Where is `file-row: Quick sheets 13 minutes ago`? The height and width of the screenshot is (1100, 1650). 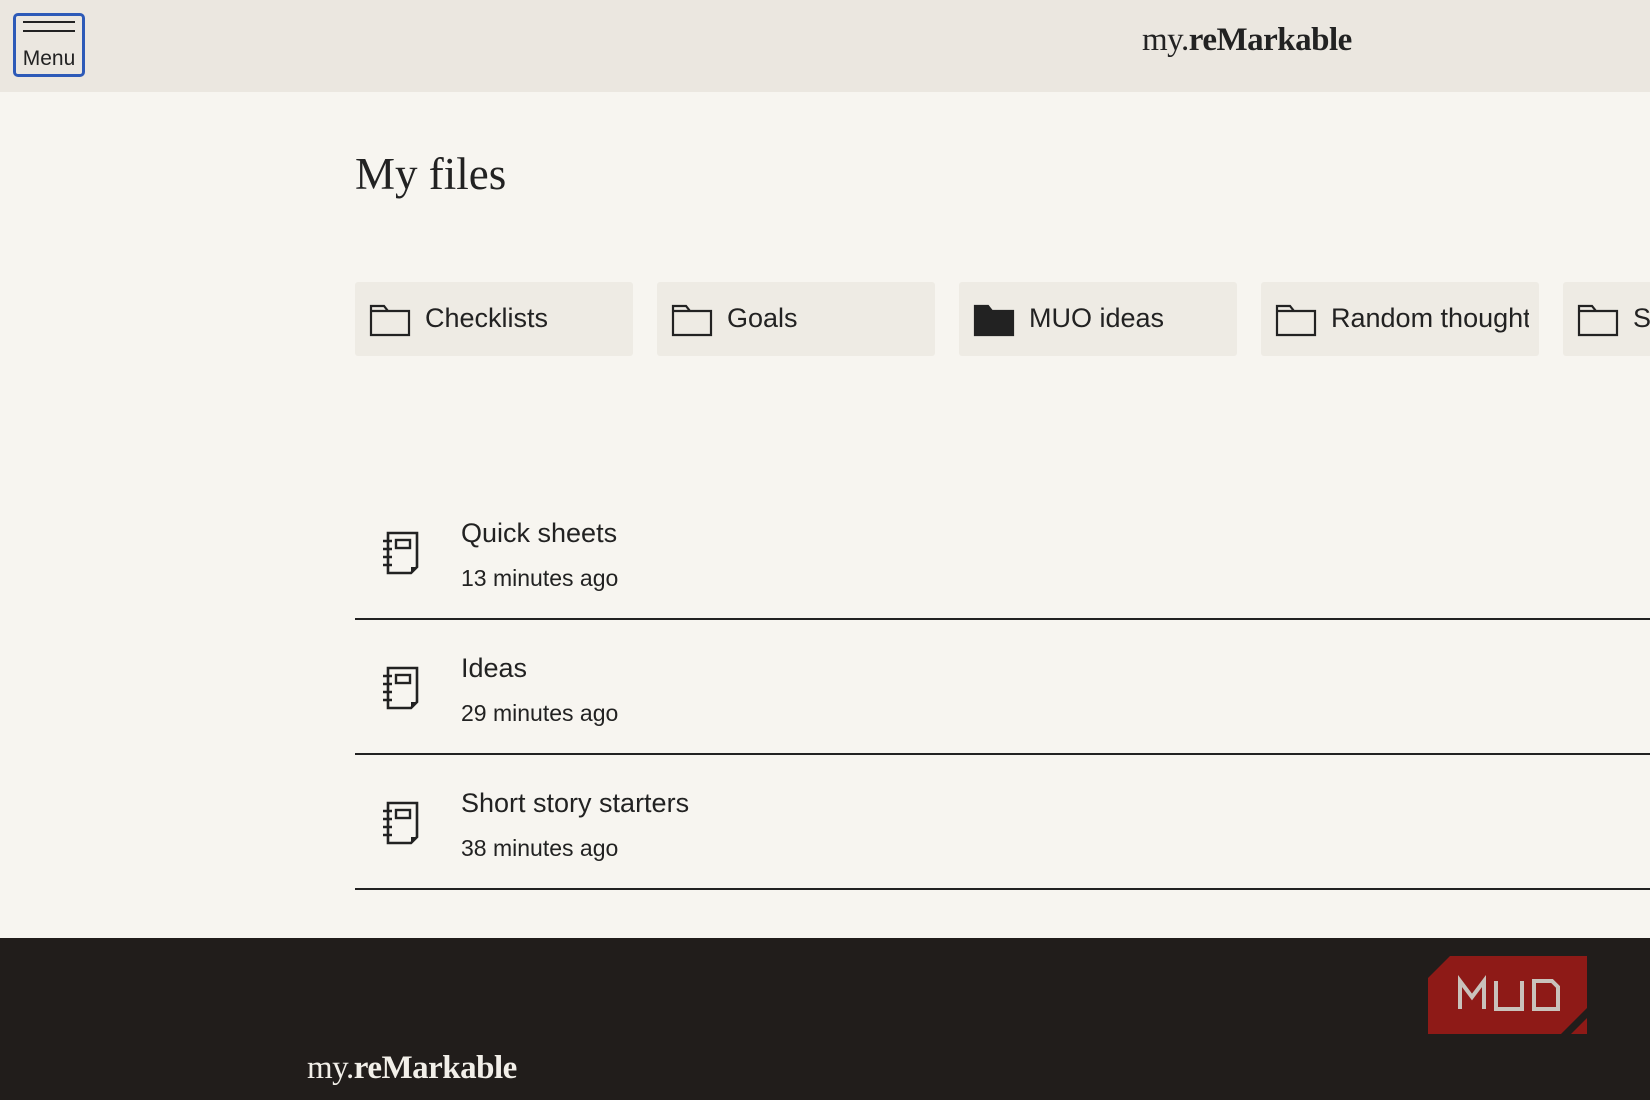
file-row: Quick sheets 13 minutes ago is located at coordinates (1002, 552).